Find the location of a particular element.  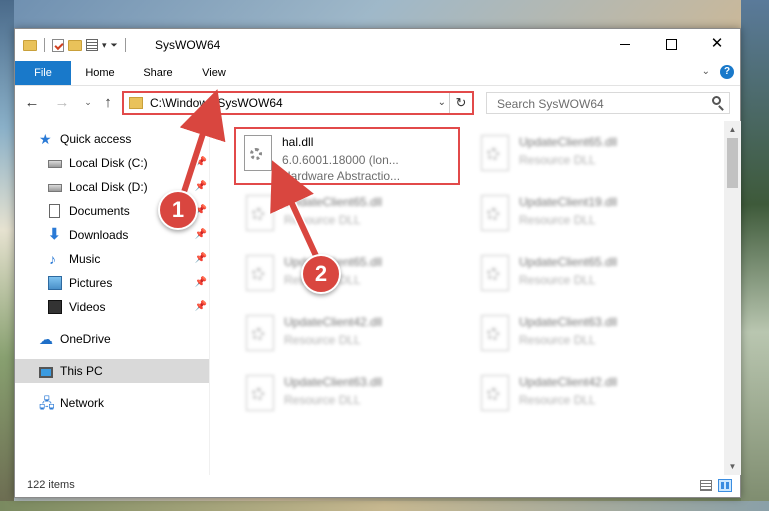

search-box is located at coordinates (608, 103).